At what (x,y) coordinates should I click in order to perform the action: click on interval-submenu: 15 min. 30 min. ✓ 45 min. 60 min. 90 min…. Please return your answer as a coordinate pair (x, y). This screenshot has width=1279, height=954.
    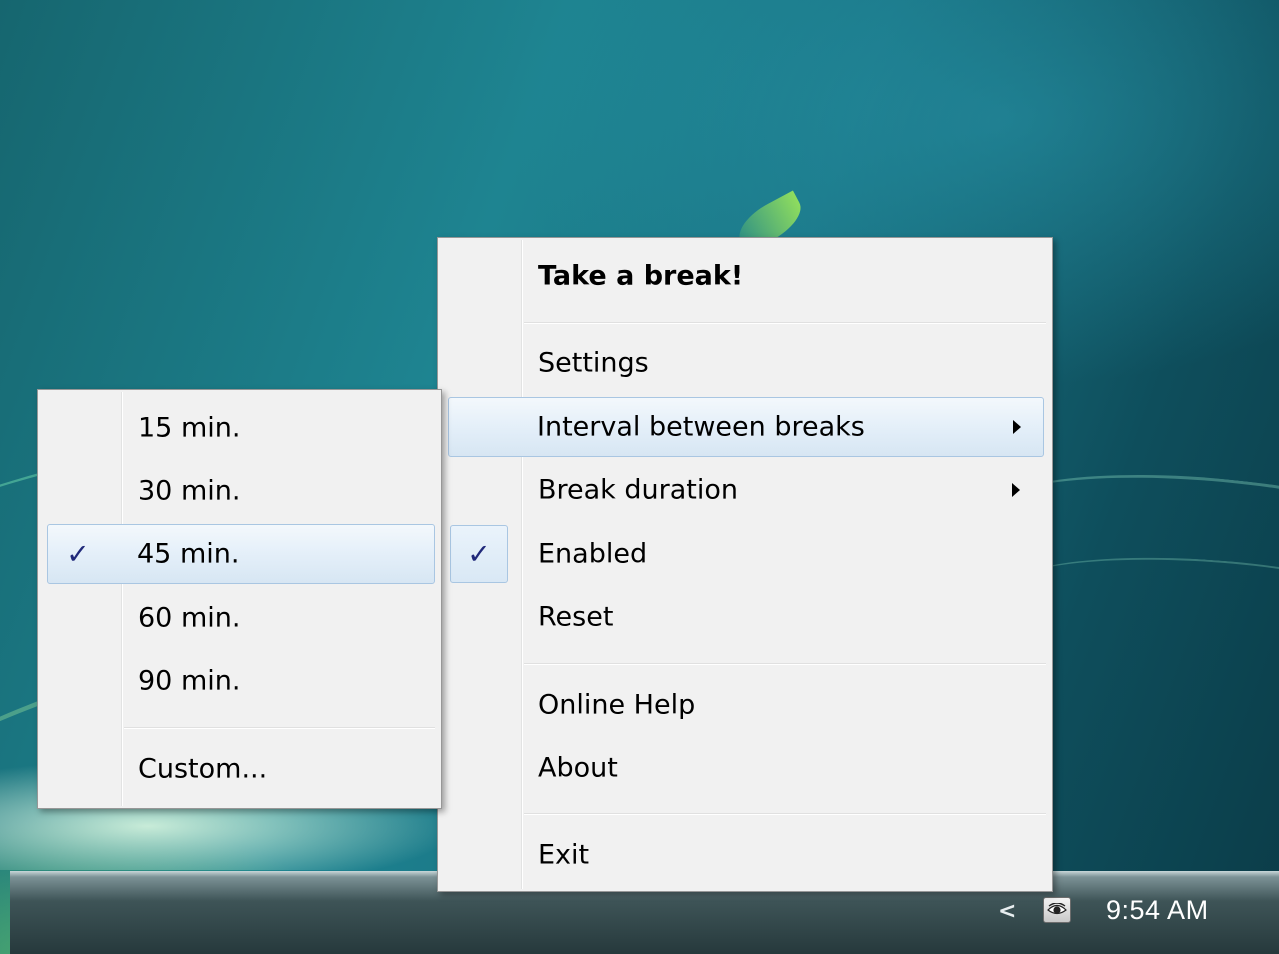
    Looking at the image, I should click on (239, 599).